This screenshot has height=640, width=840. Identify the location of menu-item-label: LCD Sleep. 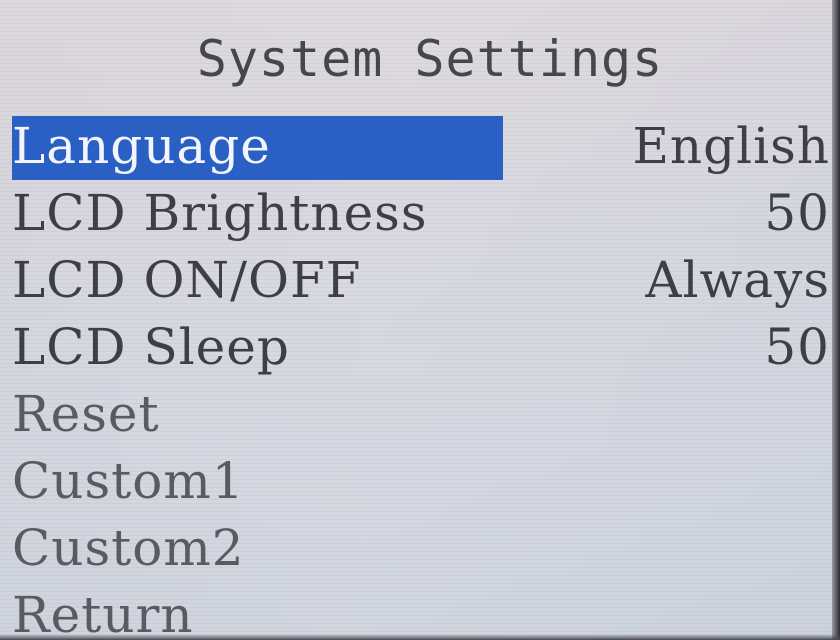
(151, 347).